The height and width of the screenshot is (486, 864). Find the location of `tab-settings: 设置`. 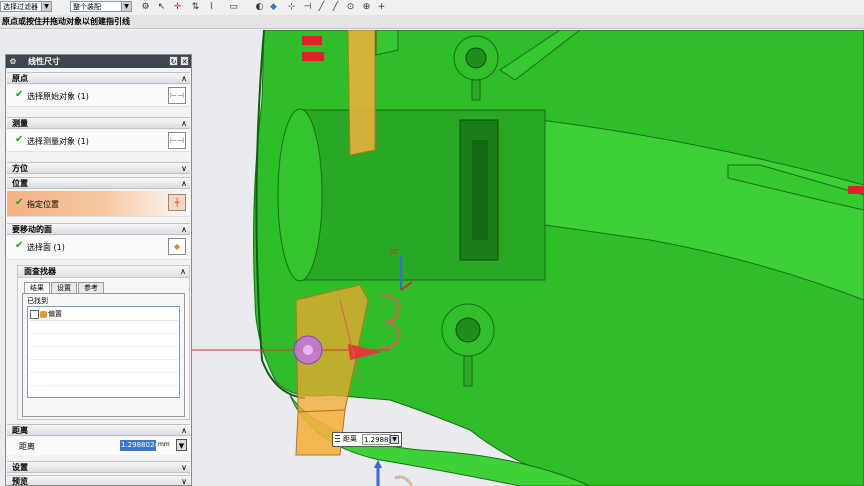

tab-settings: 设置 is located at coordinates (64, 287).